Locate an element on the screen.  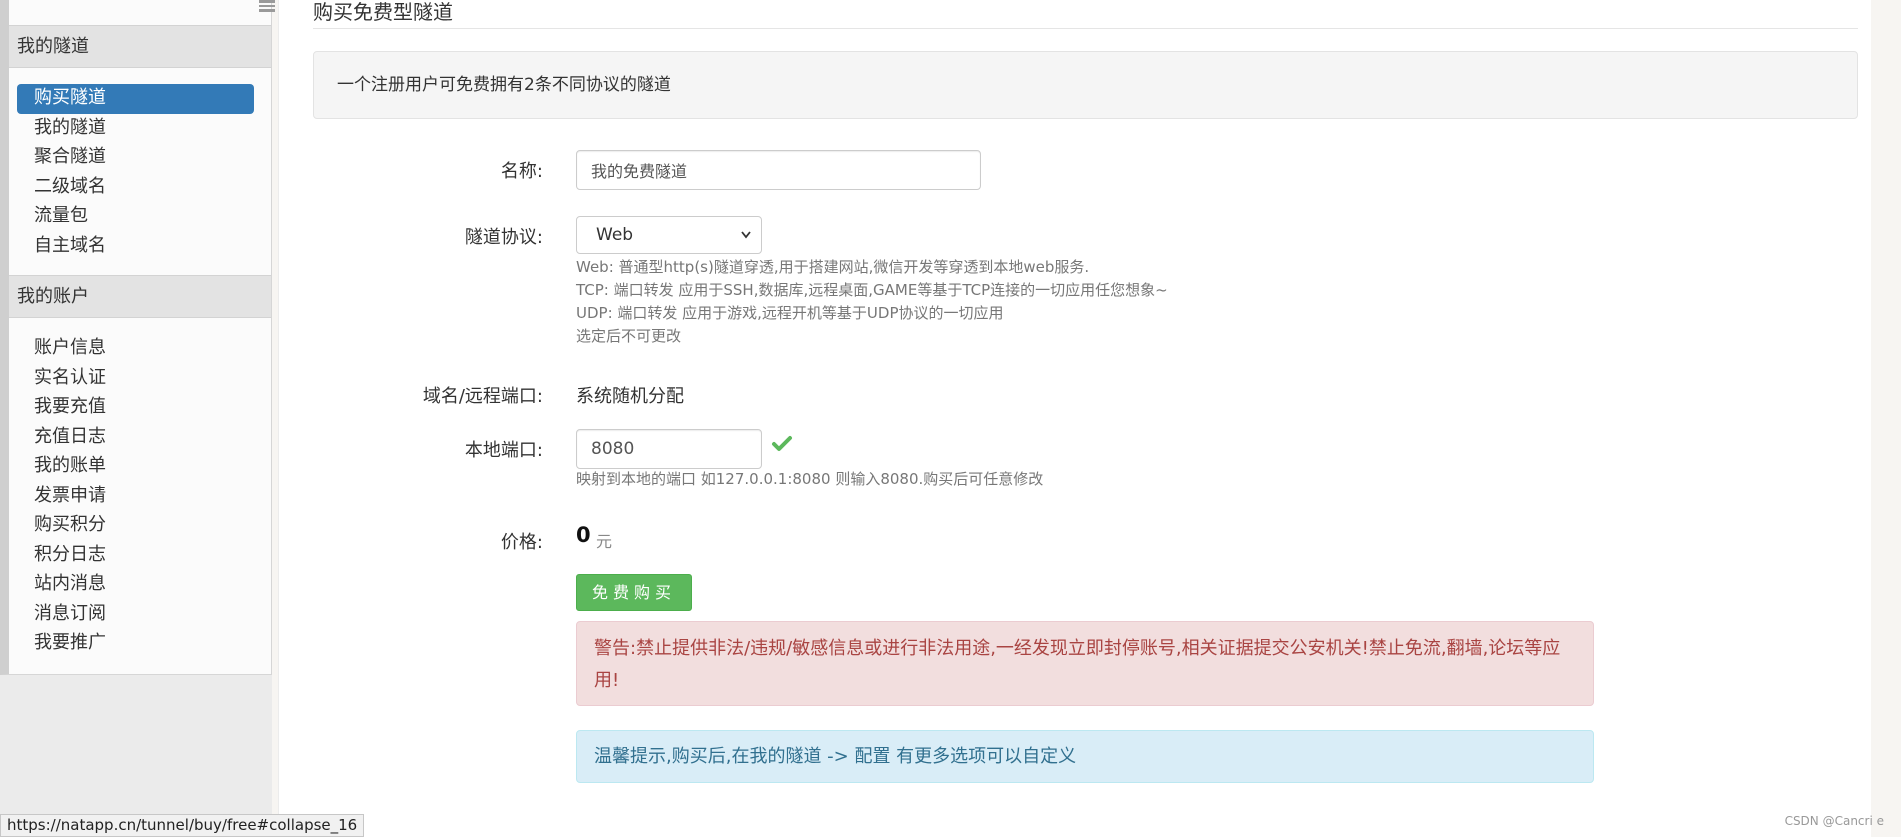
page-title: 购买免费型隧道 is located at coordinates (383, 12).